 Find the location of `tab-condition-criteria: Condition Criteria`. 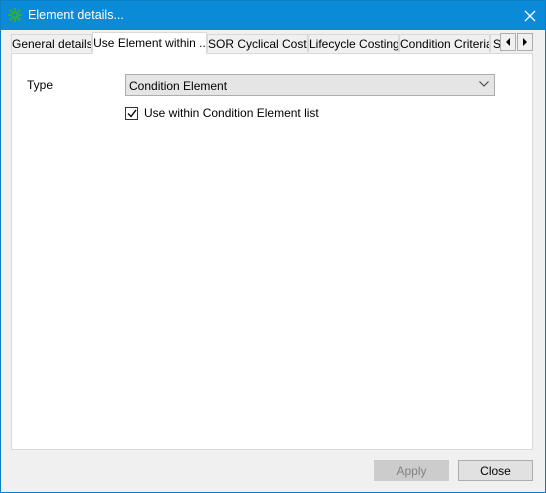

tab-condition-criteria: Condition Criteria is located at coordinates (444, 43).